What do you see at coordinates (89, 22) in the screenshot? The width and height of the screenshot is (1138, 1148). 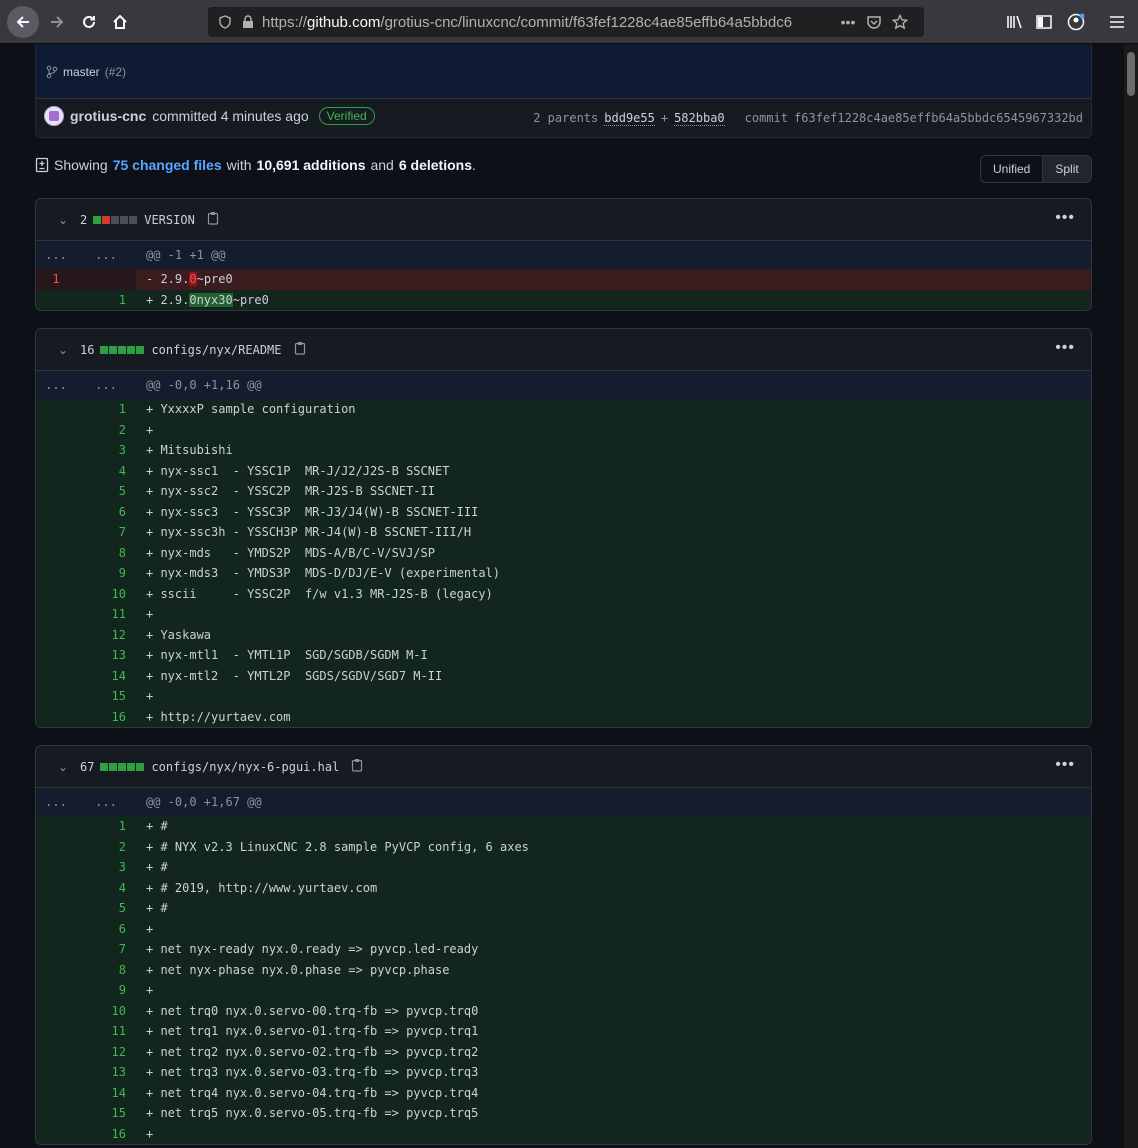 I see `reload-icon` at bounding box center [89, 22].